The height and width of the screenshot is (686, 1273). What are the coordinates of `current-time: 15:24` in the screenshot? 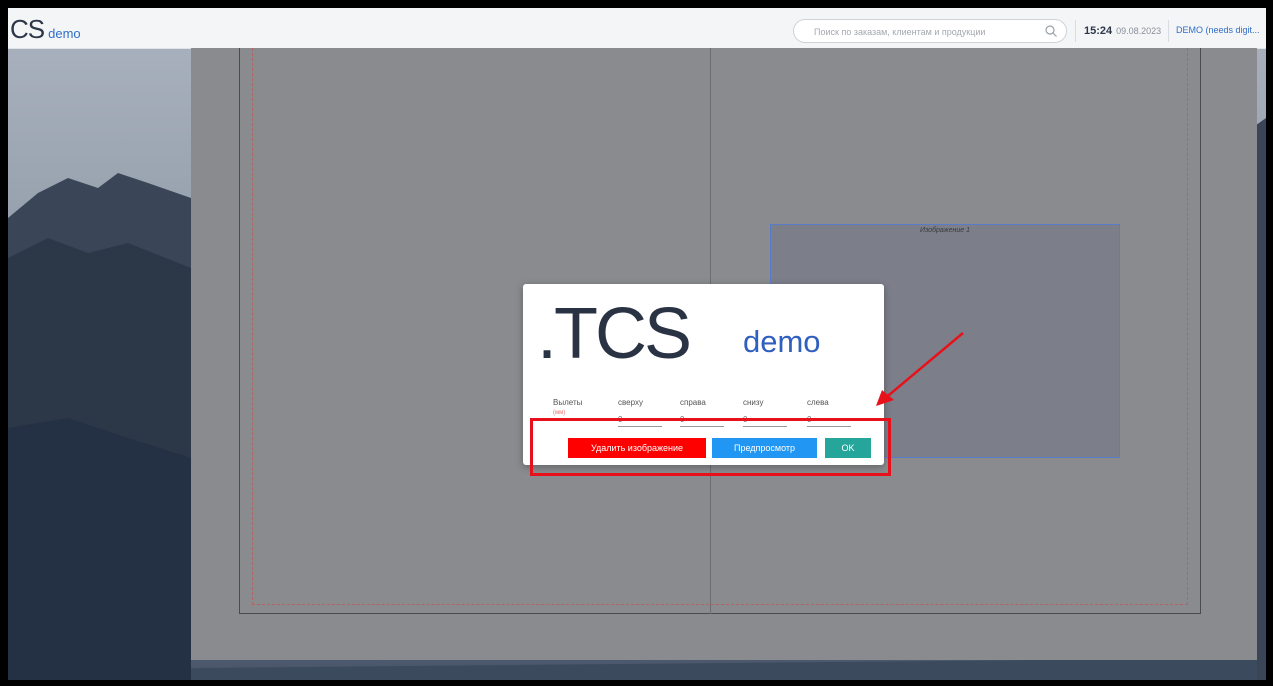 It's located at (1098, 31).